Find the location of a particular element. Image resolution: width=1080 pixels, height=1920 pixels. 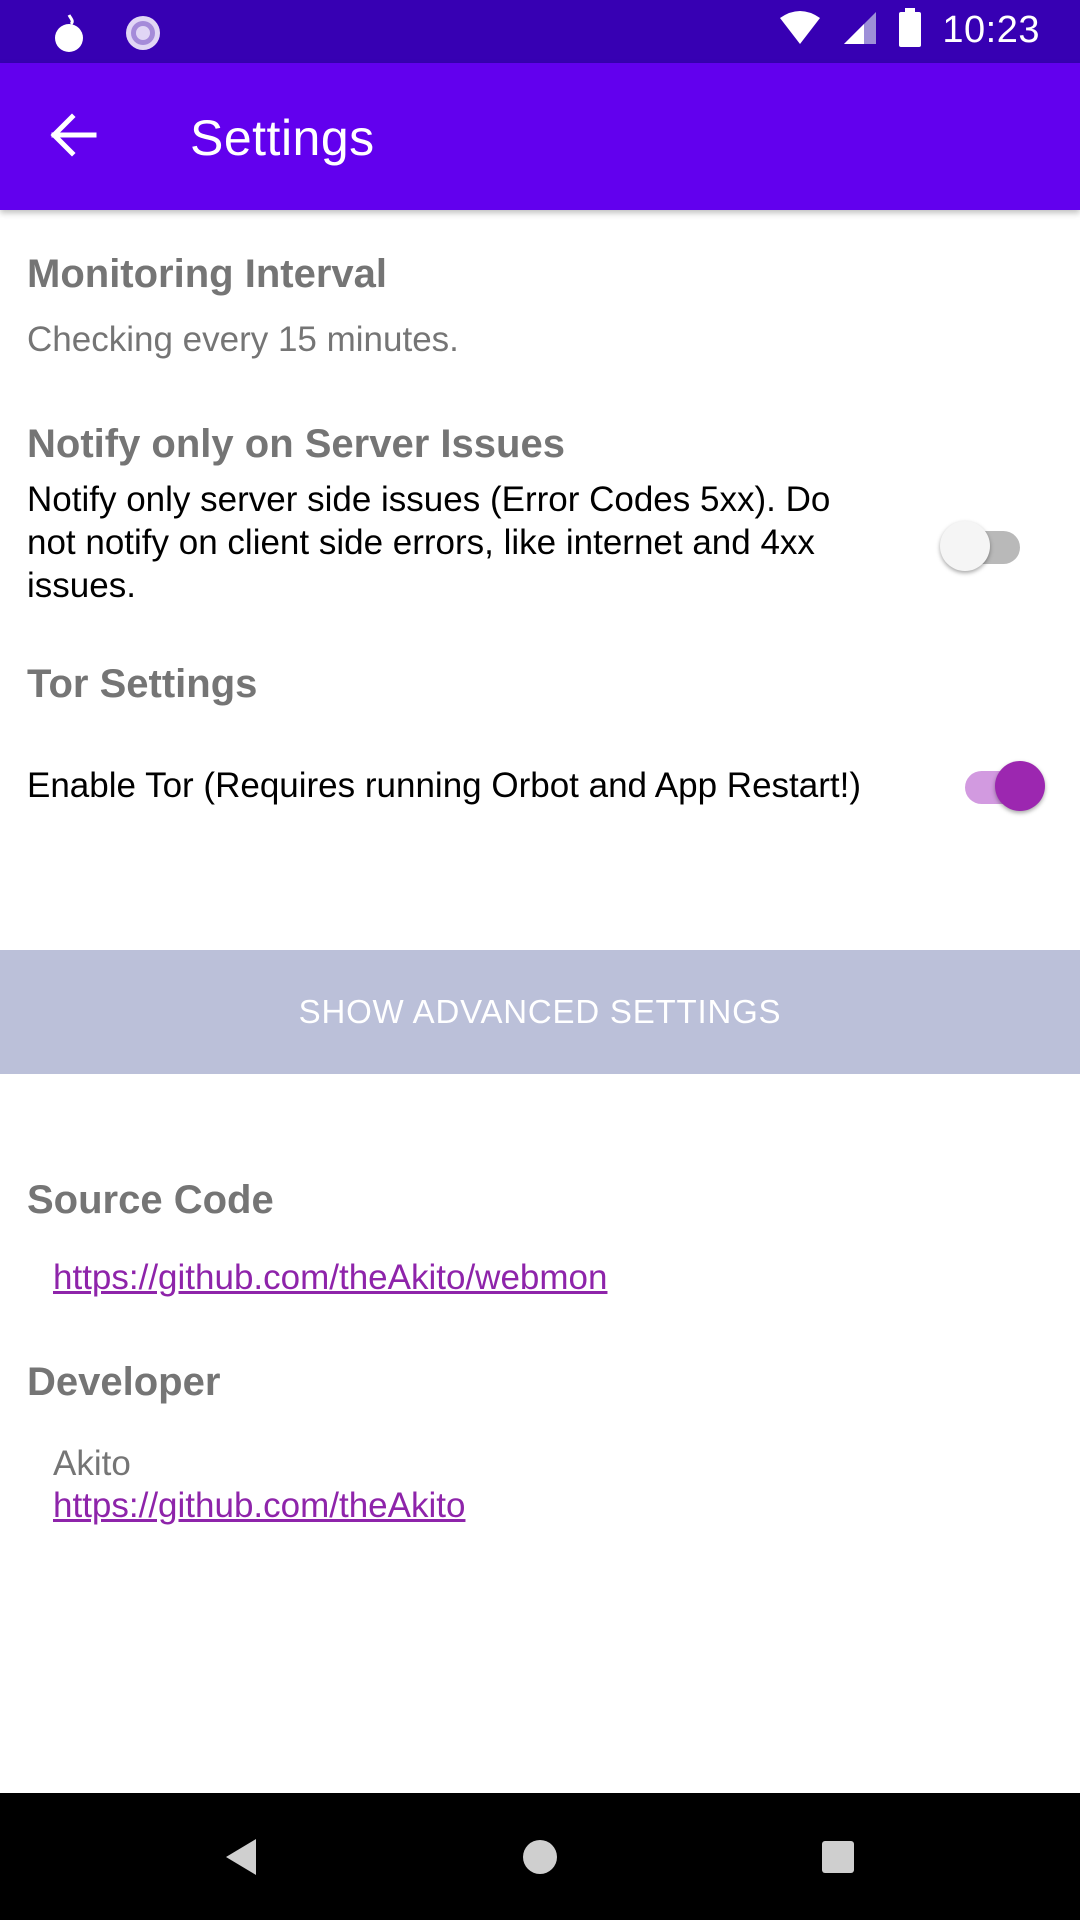

circle-home-icon is located at coordinates (540, 1859).